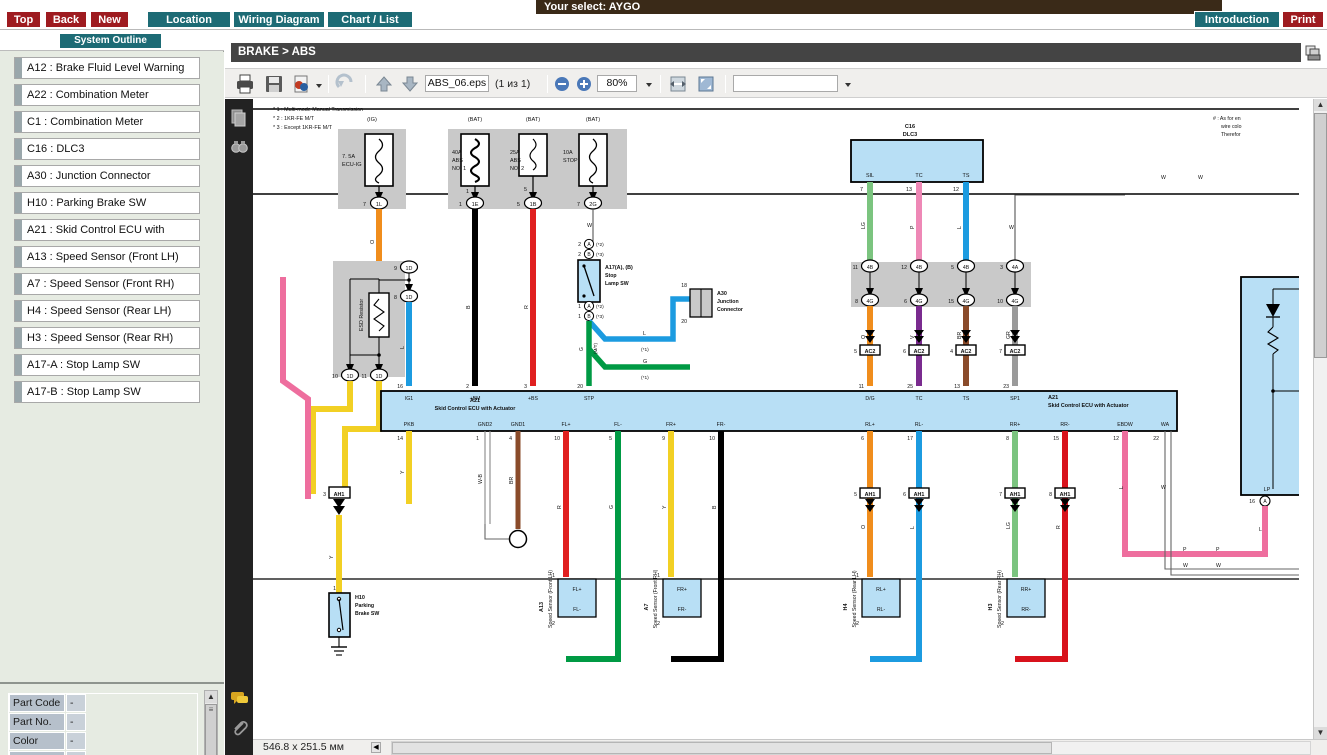  Describe the element at coordinates (107, 95) in the screenshot. I see `list-item: A22 : Combination Meter` at that location.